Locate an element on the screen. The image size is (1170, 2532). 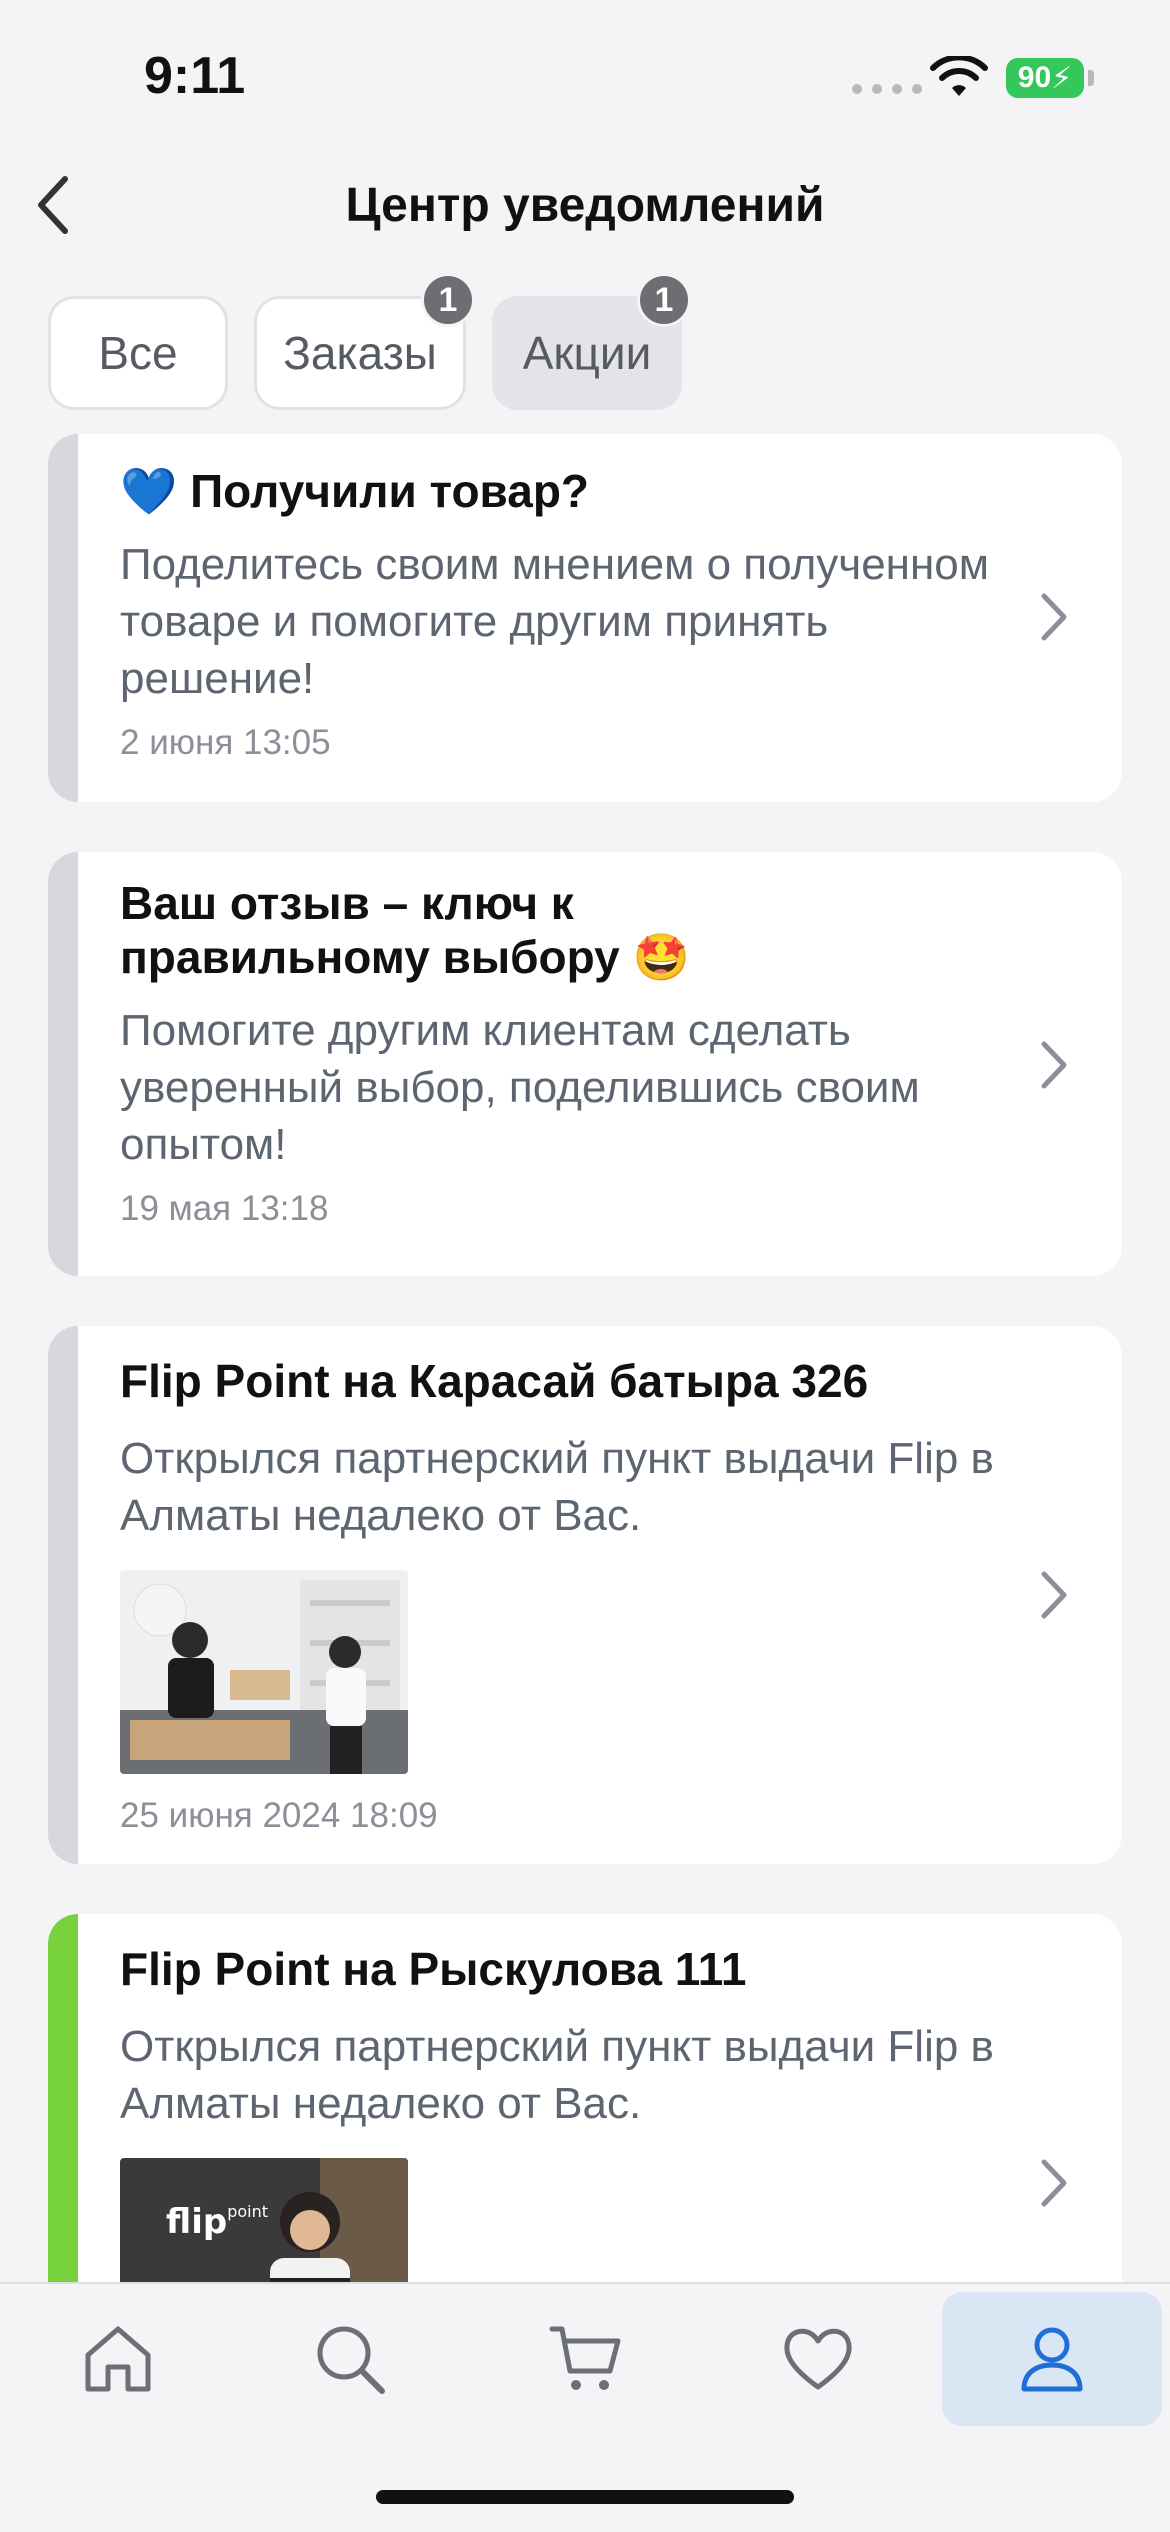
cellular-signal-icon is located at coordinates (887, 89).